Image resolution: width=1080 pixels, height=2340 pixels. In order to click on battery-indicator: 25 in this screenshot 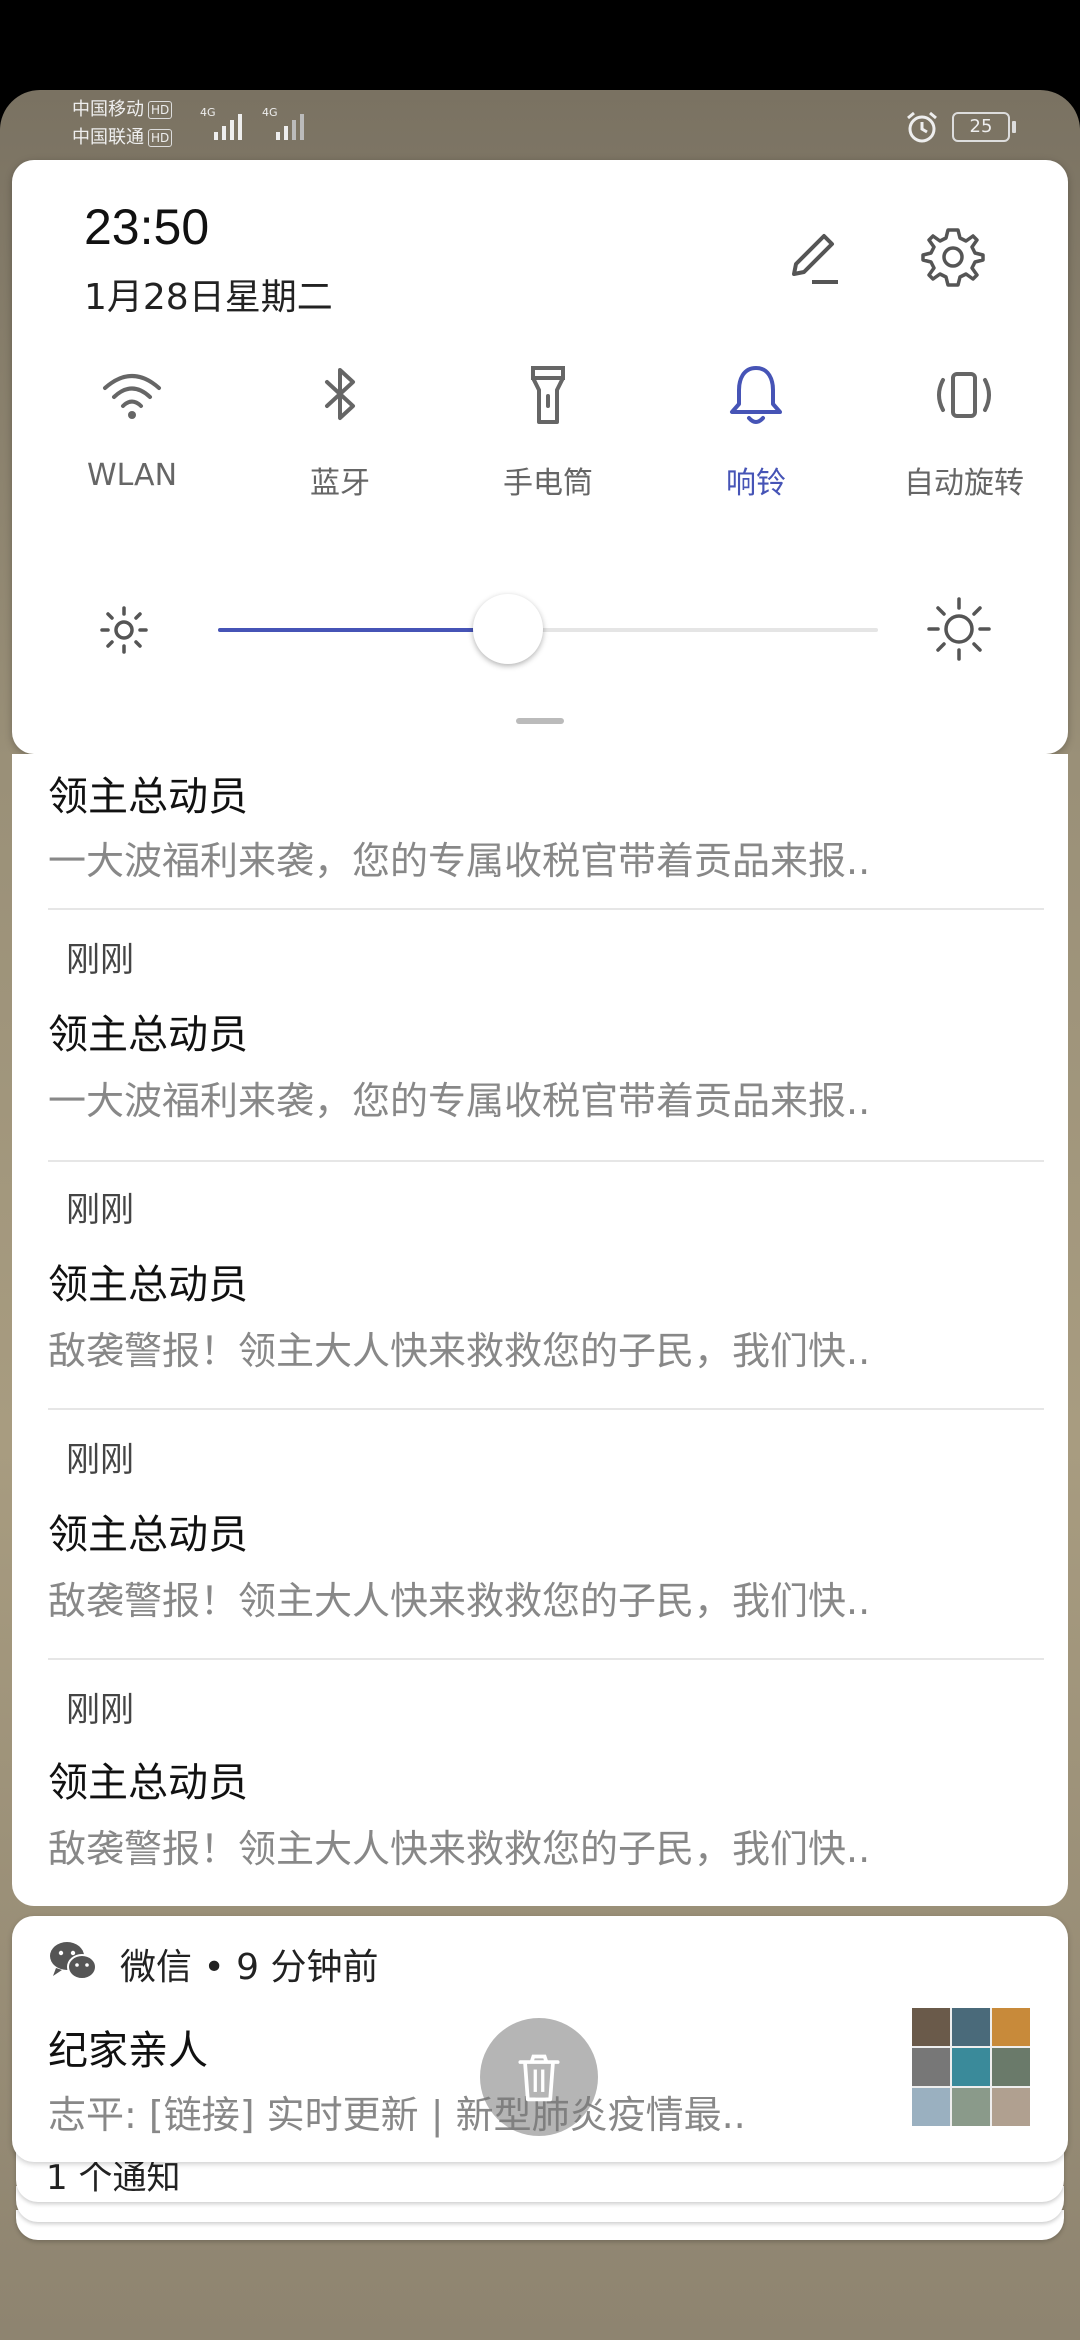, I will do `click(984, 127)`.